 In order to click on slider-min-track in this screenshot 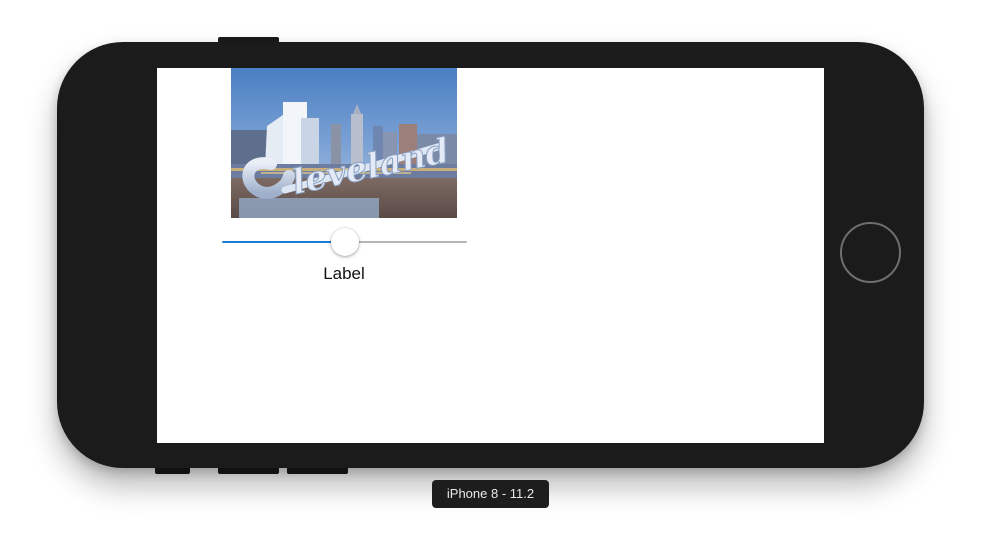, I will do `click(283, 242)`.